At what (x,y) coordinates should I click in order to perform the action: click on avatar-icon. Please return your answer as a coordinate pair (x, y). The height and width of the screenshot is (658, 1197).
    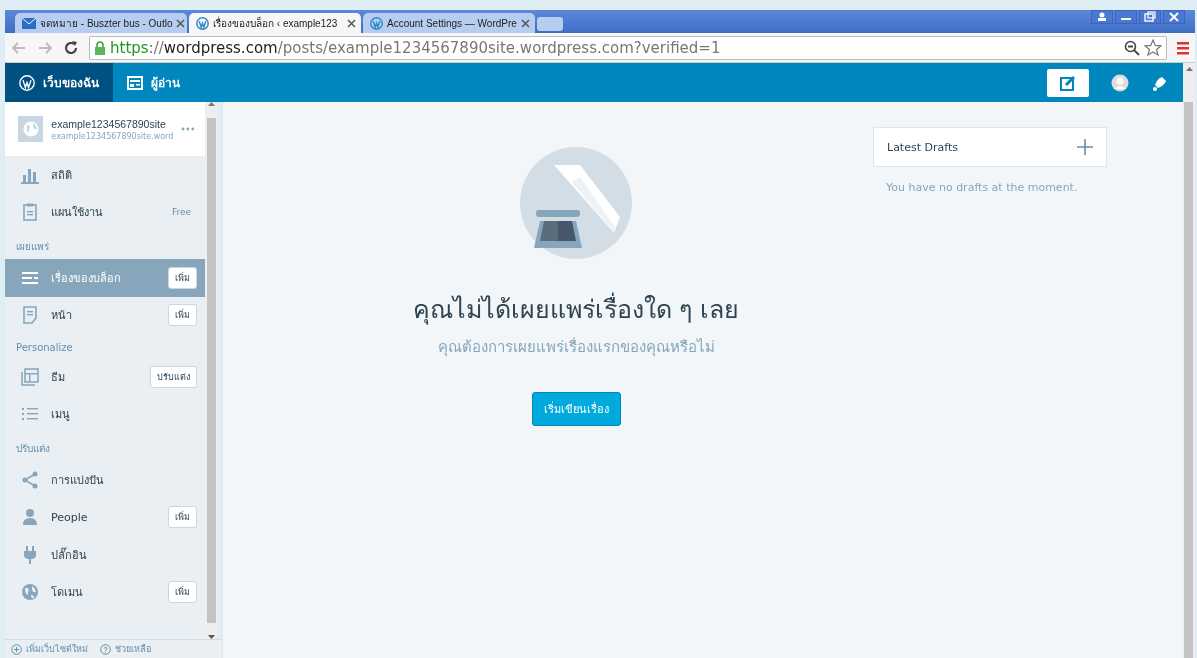
    Looking at the image, I should click on (1120, 82).